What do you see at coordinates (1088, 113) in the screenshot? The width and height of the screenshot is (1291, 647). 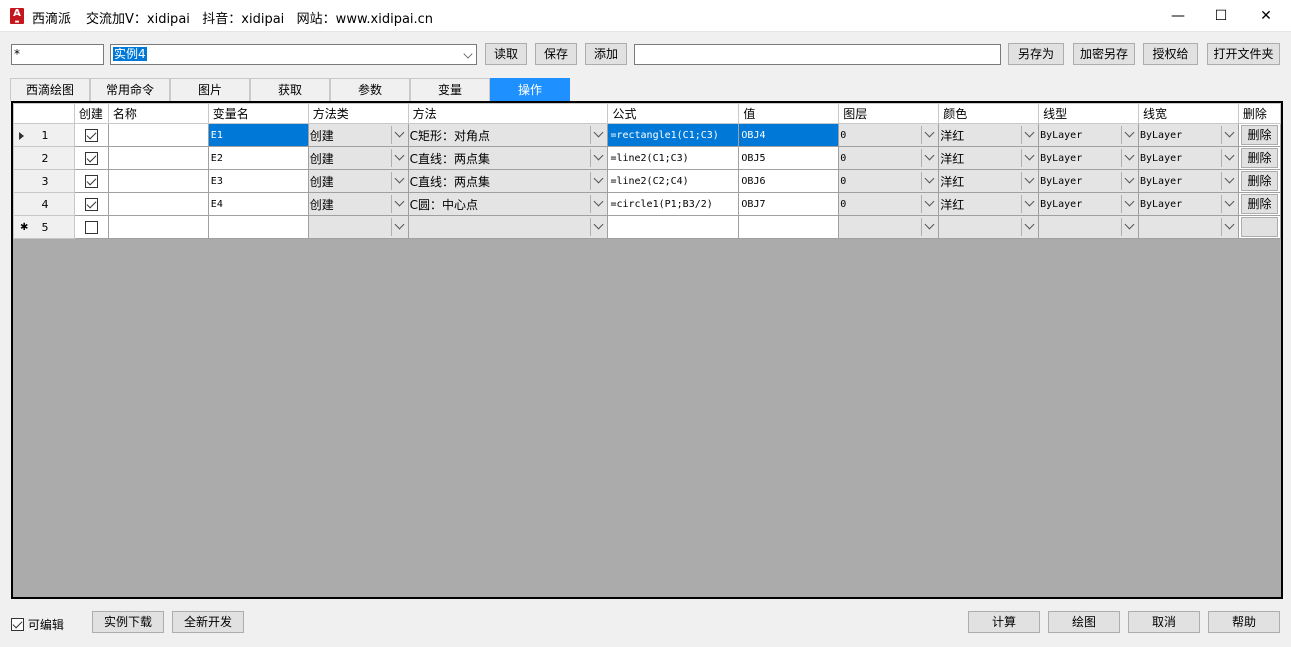 I see `col-linetype: 线型` at bounding box center [1088, 113].